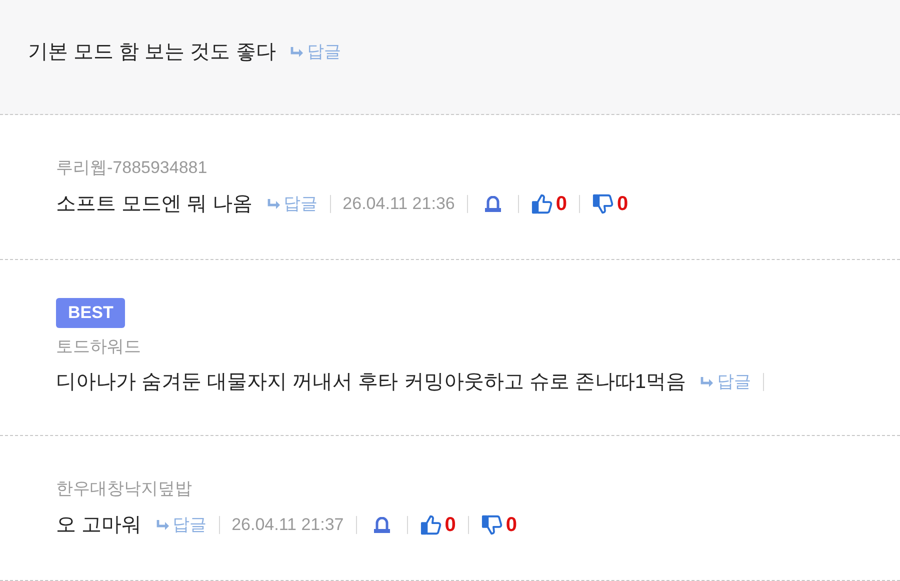 This screenshot has width=900, height=581. I want to click on comment-text: 기본 모드 함 보는 것도 좋다, so click(152, 52).